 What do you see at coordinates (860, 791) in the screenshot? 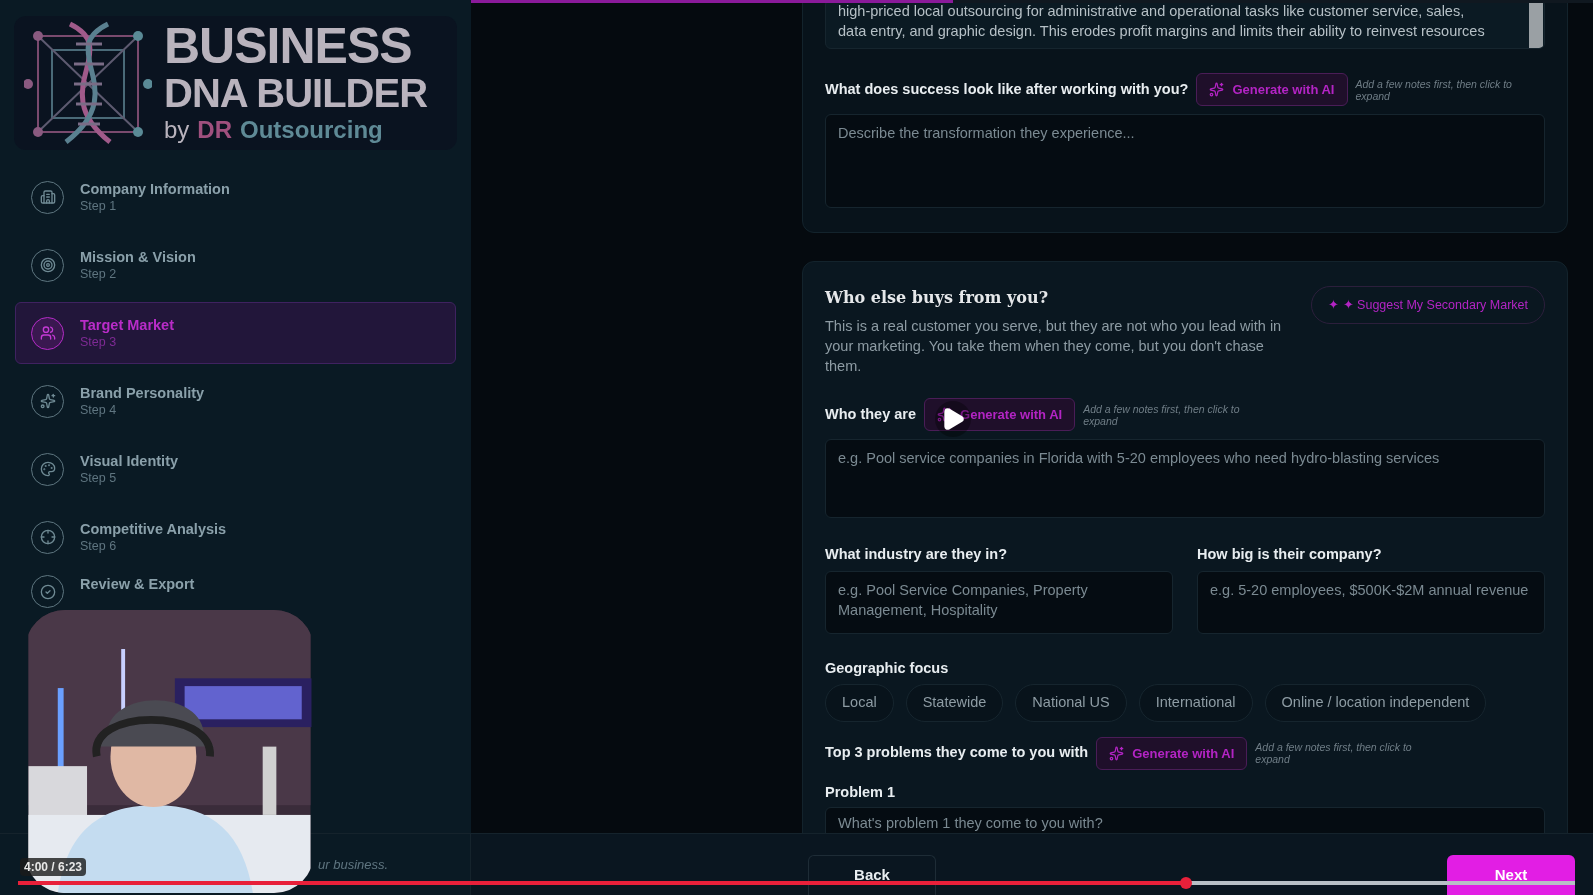
I see `field-label: Problem 1` at bounding box center [860, 791].